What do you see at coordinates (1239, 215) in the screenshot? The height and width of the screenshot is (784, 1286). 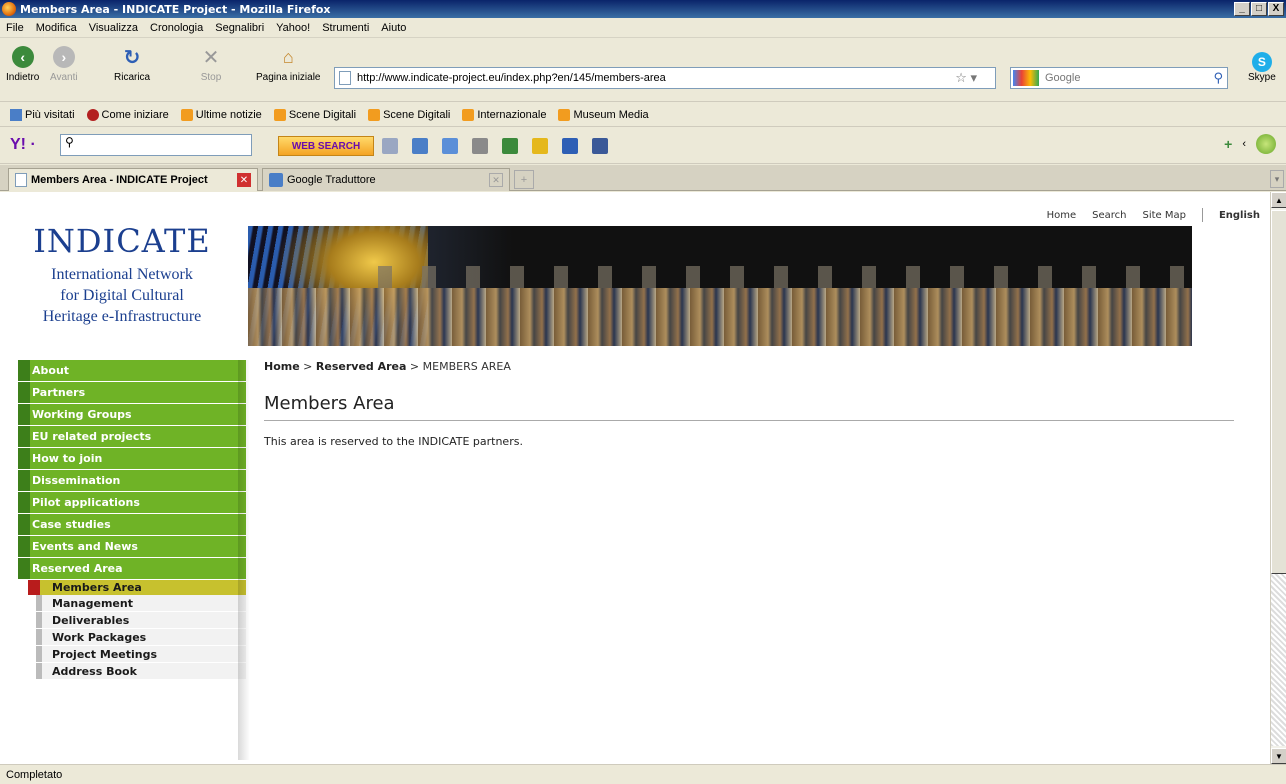 I see `language-selector: English` at bounding box center [1239, 215].